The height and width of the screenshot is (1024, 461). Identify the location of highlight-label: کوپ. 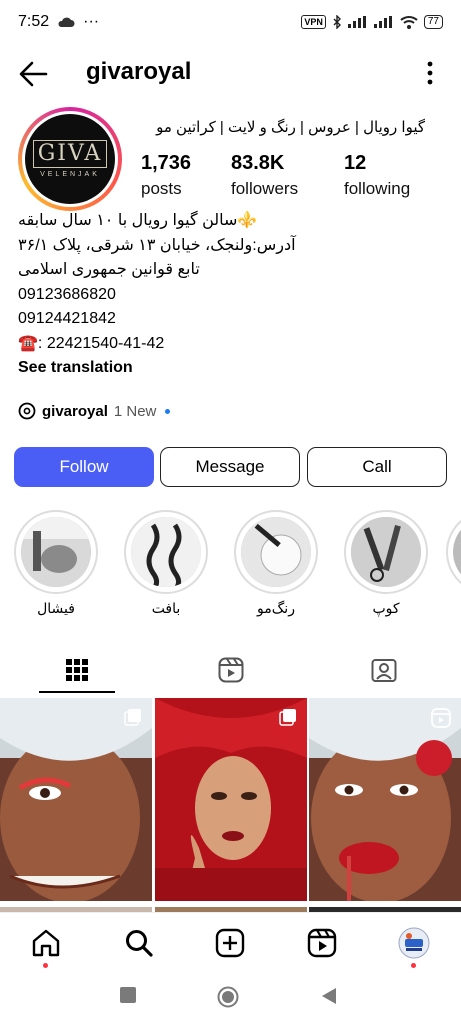
(386, 608).